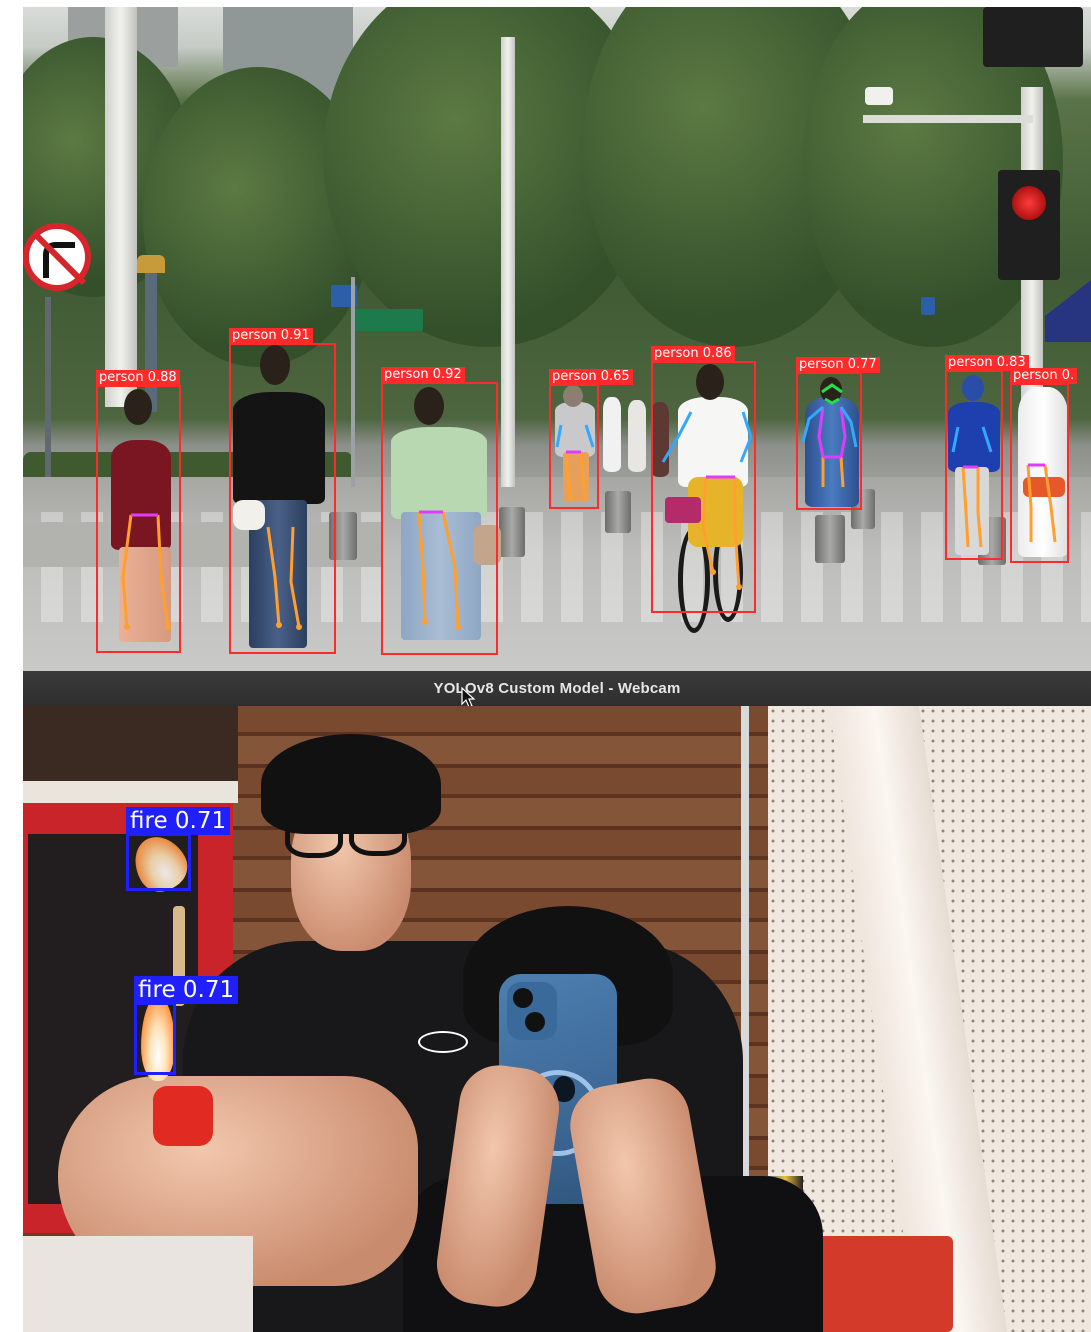  I want to click on detection-label: person 0.88, so click(138, 378).